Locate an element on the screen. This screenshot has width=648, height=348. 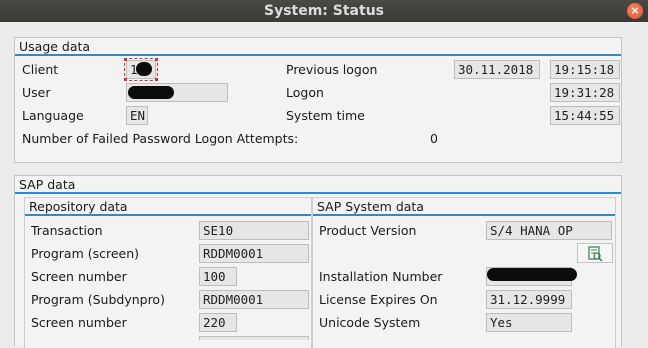
logon-time: 19:31:28 is located at coordinates (584, 92).